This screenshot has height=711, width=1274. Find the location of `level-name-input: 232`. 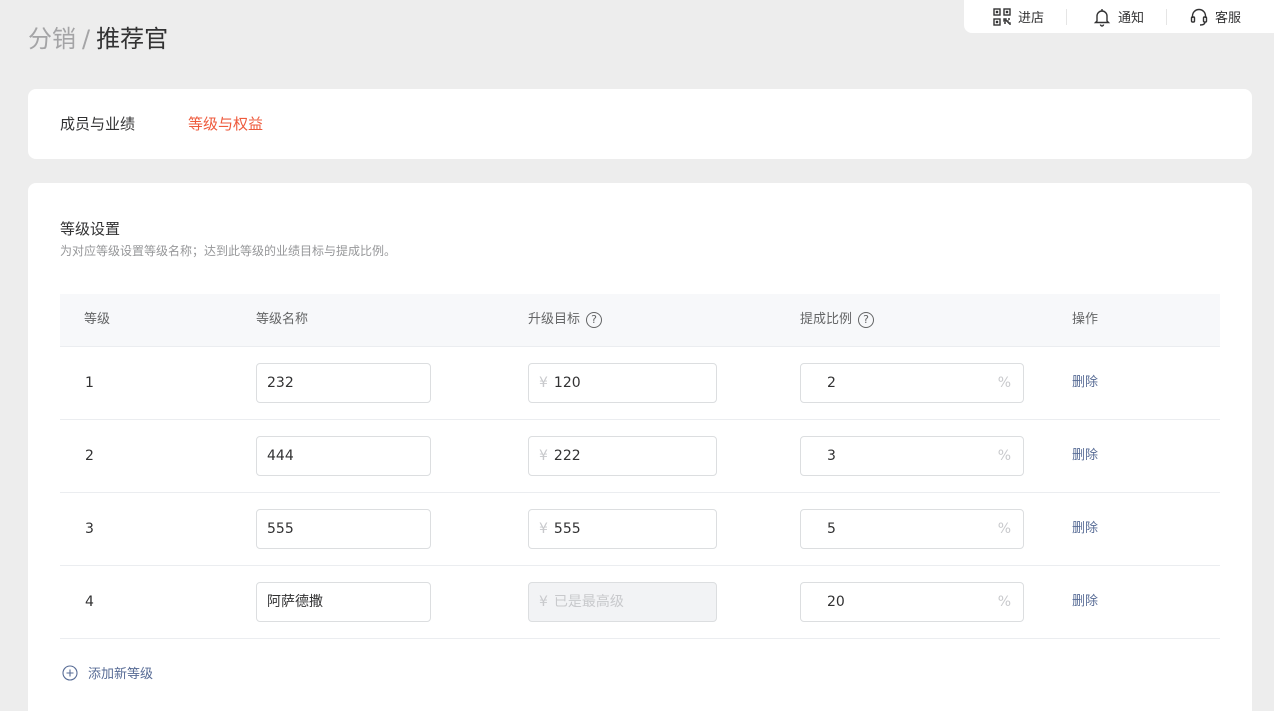

level-name-input: 232 is located at coordinates (343, 383).